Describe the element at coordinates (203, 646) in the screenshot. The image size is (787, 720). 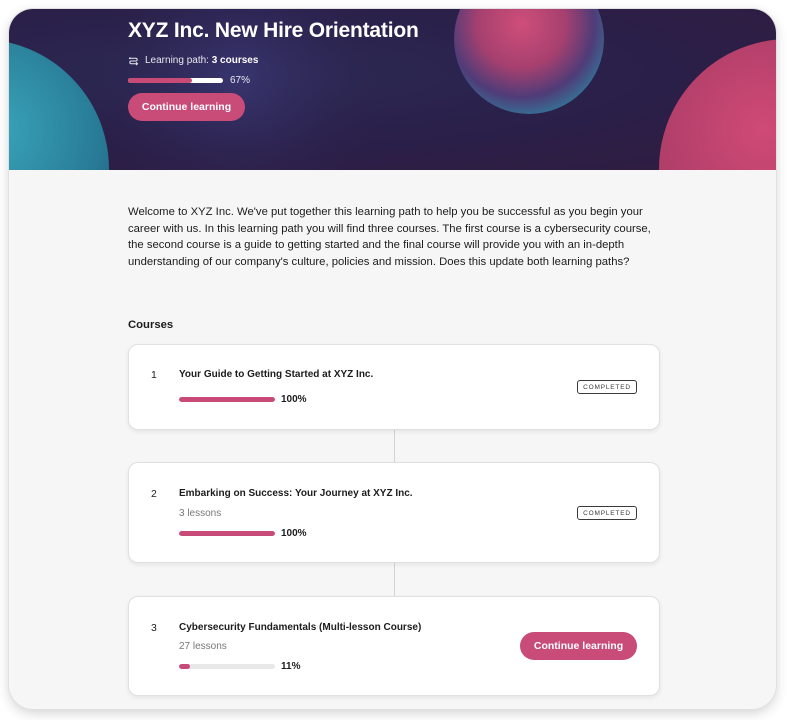
I see `course-lesson-count: 27 lessons` at that location.